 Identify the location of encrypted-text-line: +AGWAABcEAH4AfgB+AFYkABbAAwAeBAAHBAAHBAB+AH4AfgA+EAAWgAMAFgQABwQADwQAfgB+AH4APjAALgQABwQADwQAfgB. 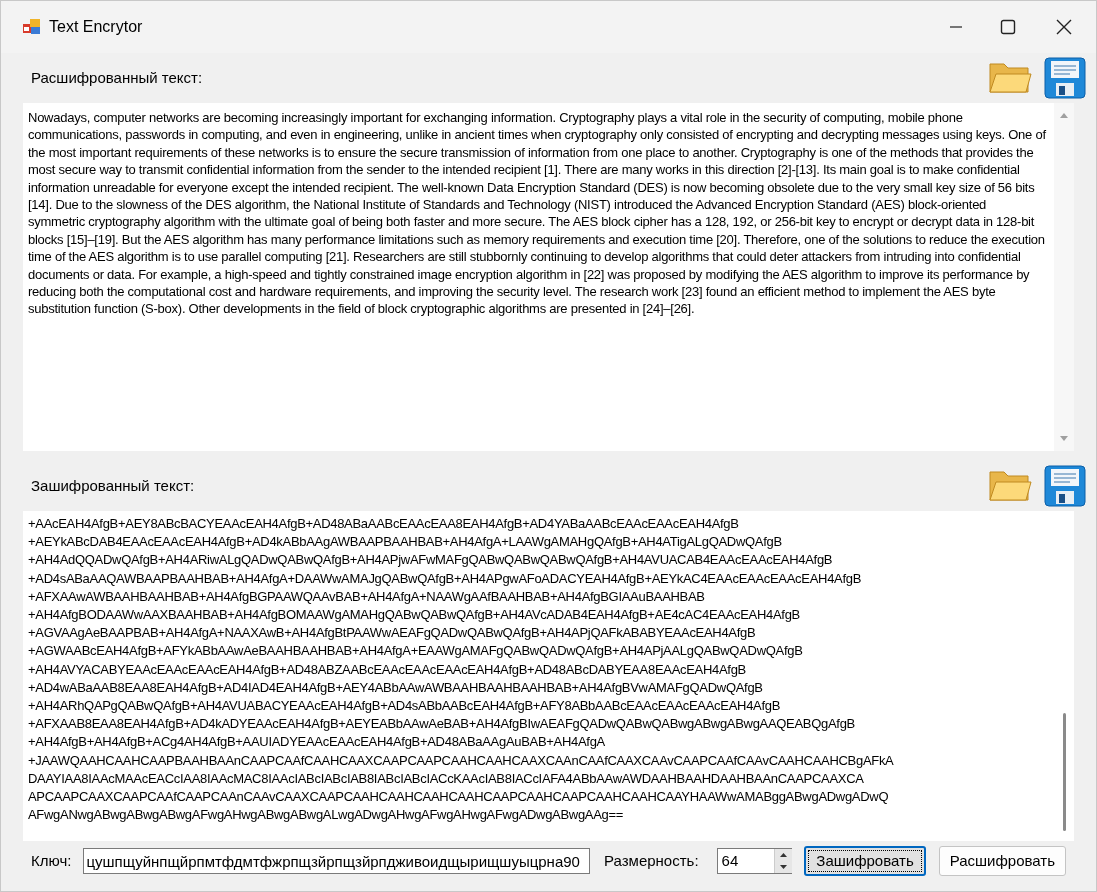
(415, 651).